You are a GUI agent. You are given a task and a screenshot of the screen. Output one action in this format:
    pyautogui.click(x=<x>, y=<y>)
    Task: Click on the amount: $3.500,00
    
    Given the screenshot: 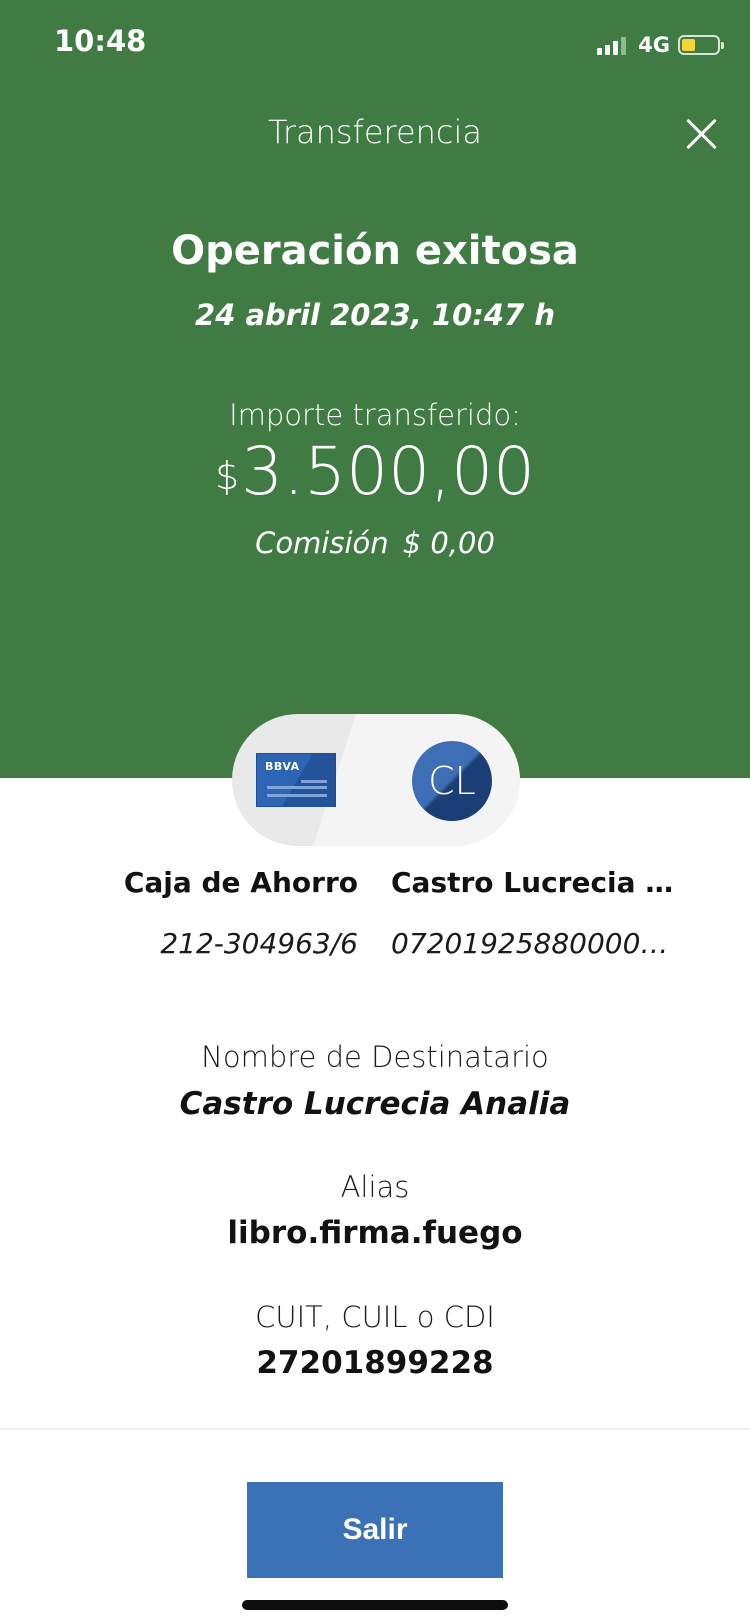 What is the action you would take?
    pyautogui.click(x=375, y=472)
    